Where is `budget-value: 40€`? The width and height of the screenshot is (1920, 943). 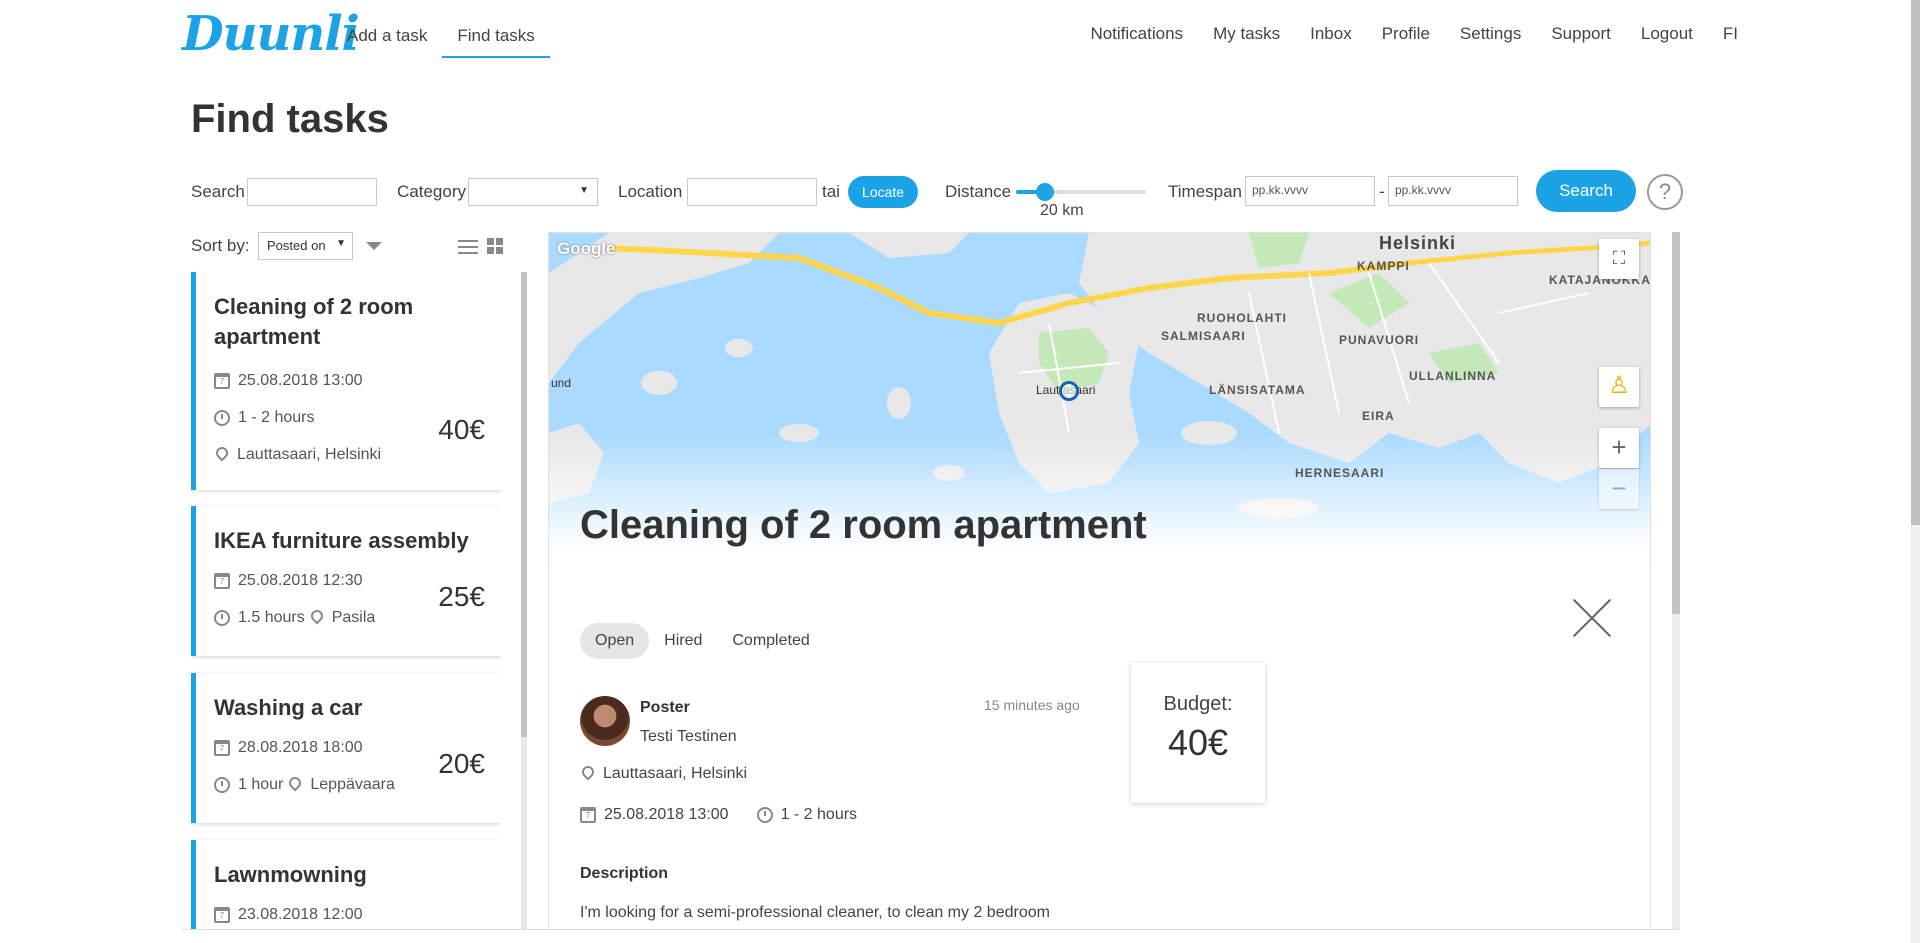
budget-value: 40€ is located at coordinates (1198, 742).